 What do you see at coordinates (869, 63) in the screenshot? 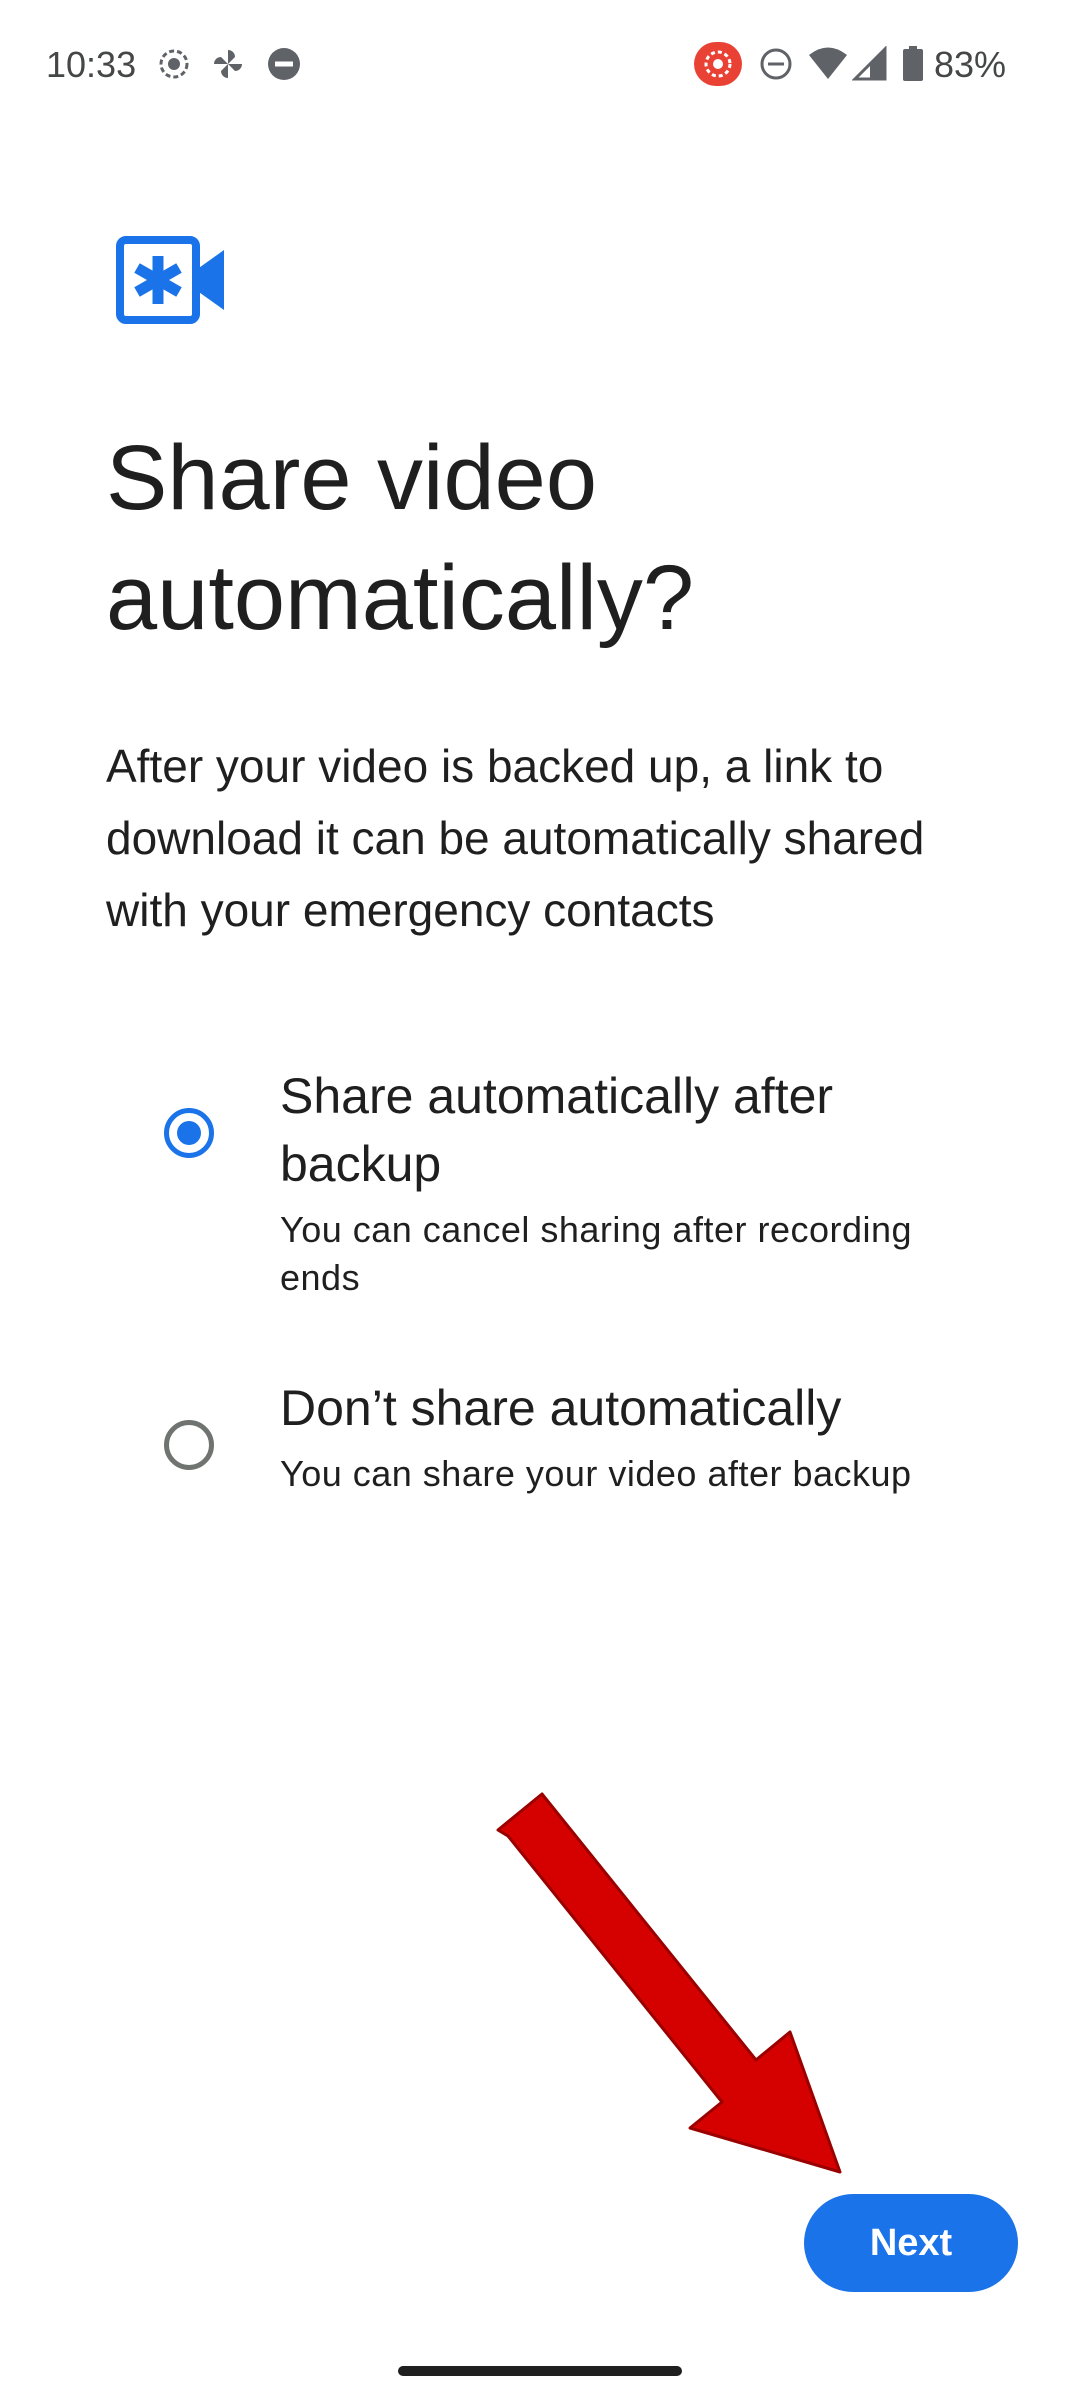
I see `cell-signal-icon` at bounding box center [869, 63].